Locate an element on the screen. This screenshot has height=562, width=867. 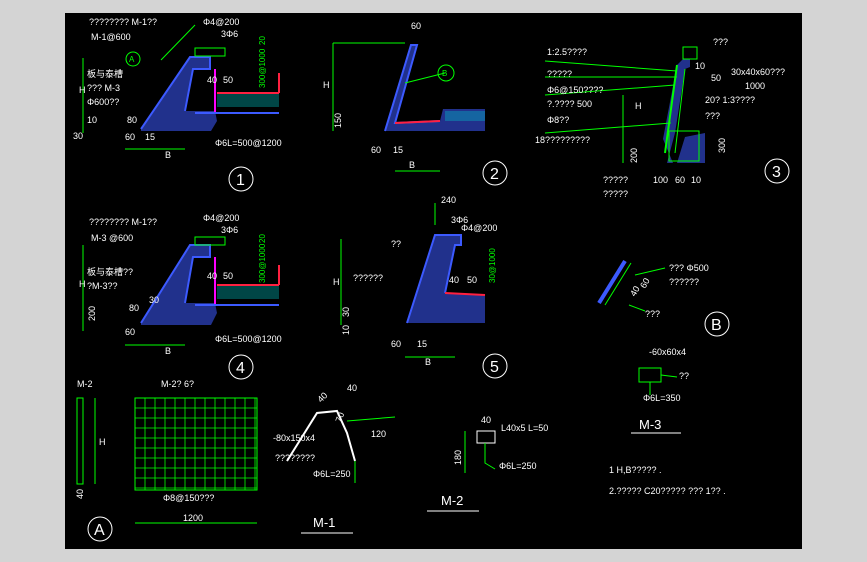
mesh-rebar: Φ8@150??? is located at coordinates (188, 498).